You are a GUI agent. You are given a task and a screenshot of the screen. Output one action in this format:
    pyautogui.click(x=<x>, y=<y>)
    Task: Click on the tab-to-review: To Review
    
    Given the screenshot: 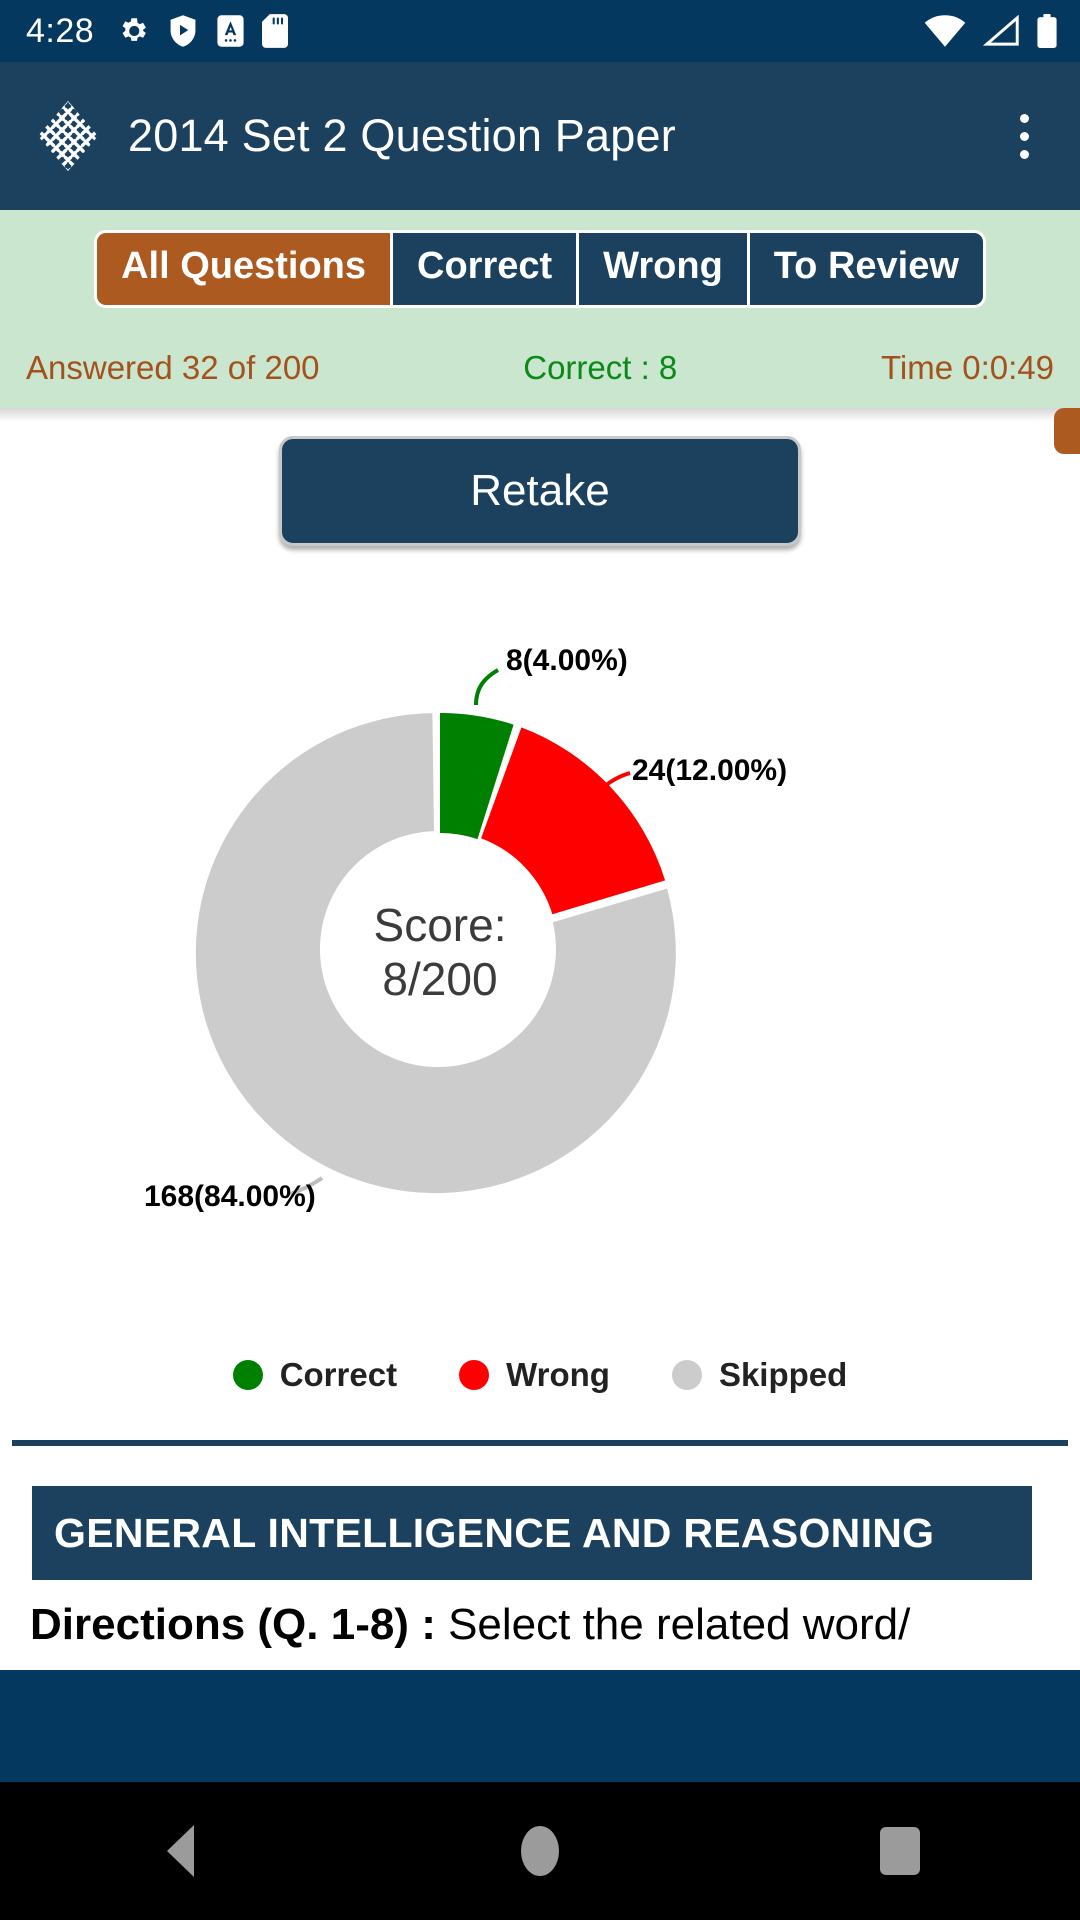 What is the action you would take?
    pyautogui.click(x=866, y=269)
    